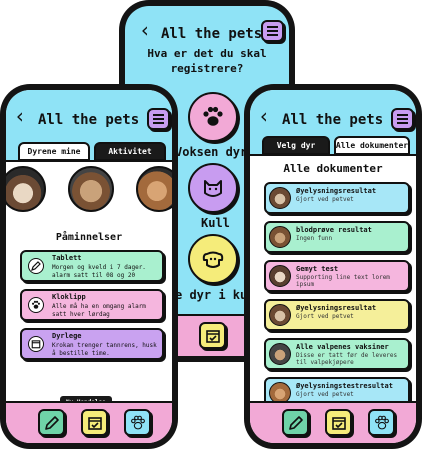 The image size is (422, 449). I want to click on document-title: blodprøve resultat, so click(334, 230).